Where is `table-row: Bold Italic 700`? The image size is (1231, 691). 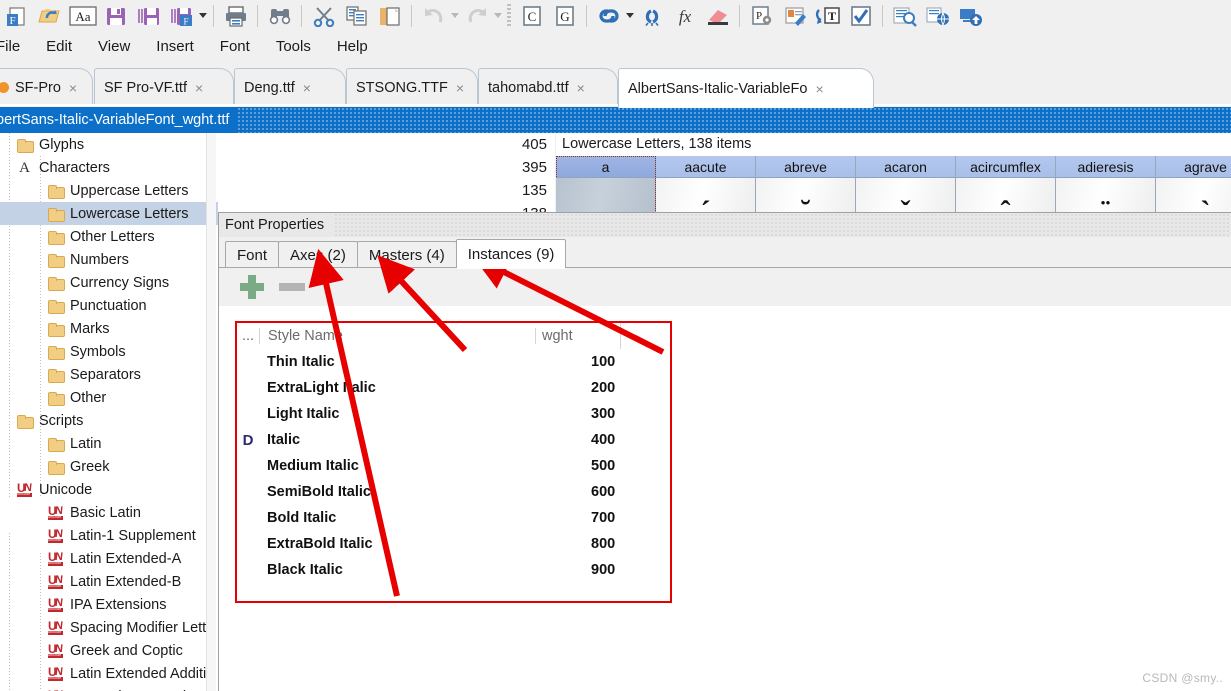
table-row: Bold Italic 700 is located at coordinates (453, 518).